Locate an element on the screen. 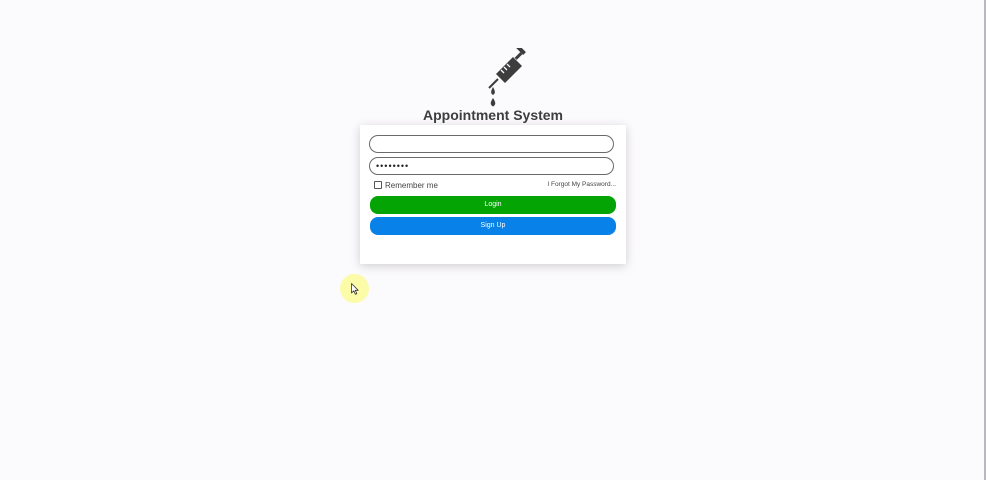 This screenshot has width=986, height=480. username-input is located at coordinates (491, 144).